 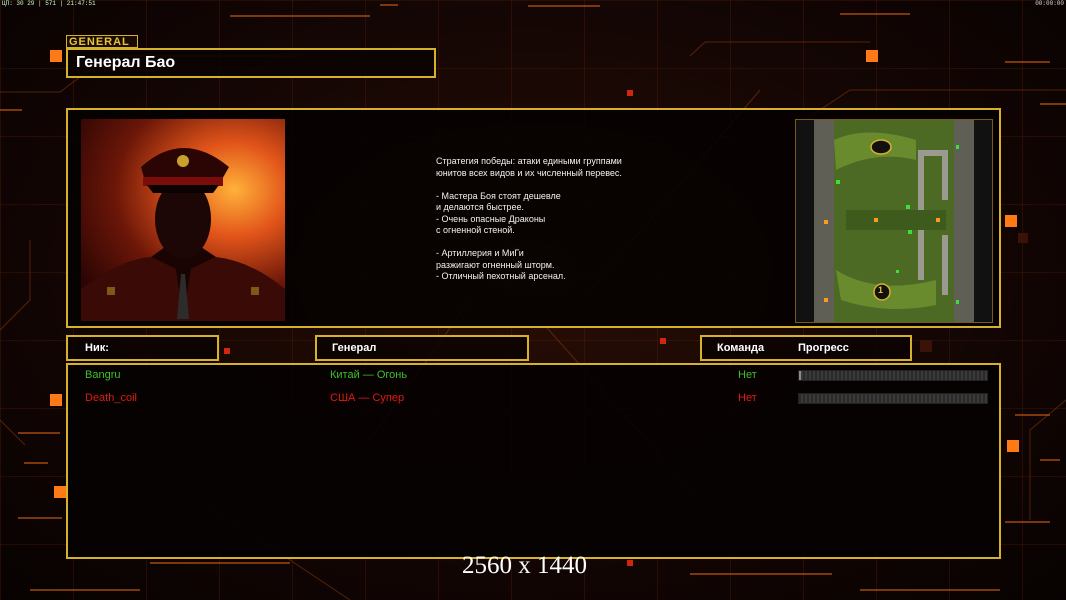 What do you see at coordinates (524, 565) in the screenshot?
I see `resolution-caption: 2560 x 1440` at bounding box center [524, 565].